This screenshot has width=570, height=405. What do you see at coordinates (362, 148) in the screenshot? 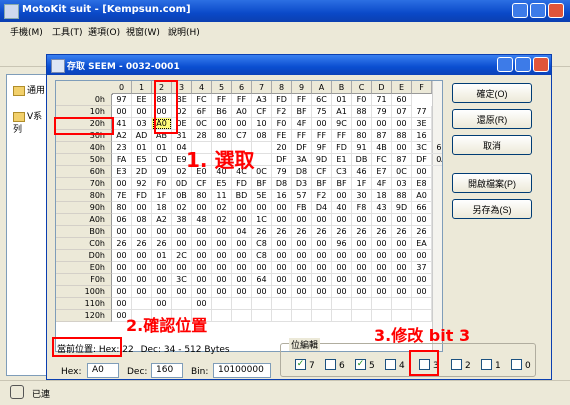
I see `hex-cell: 91` at bounding box center [362, 148].